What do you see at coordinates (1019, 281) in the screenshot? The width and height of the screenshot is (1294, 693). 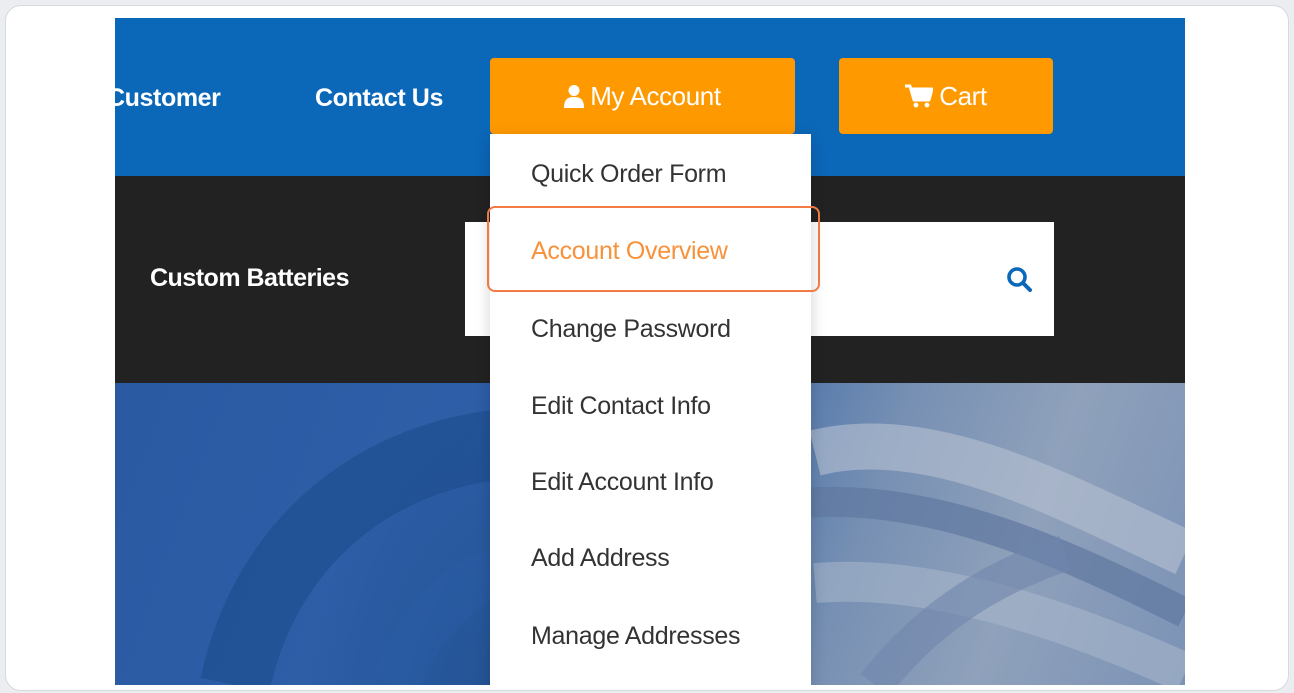 I see `search-icon` at bounding box center [1019, 281].